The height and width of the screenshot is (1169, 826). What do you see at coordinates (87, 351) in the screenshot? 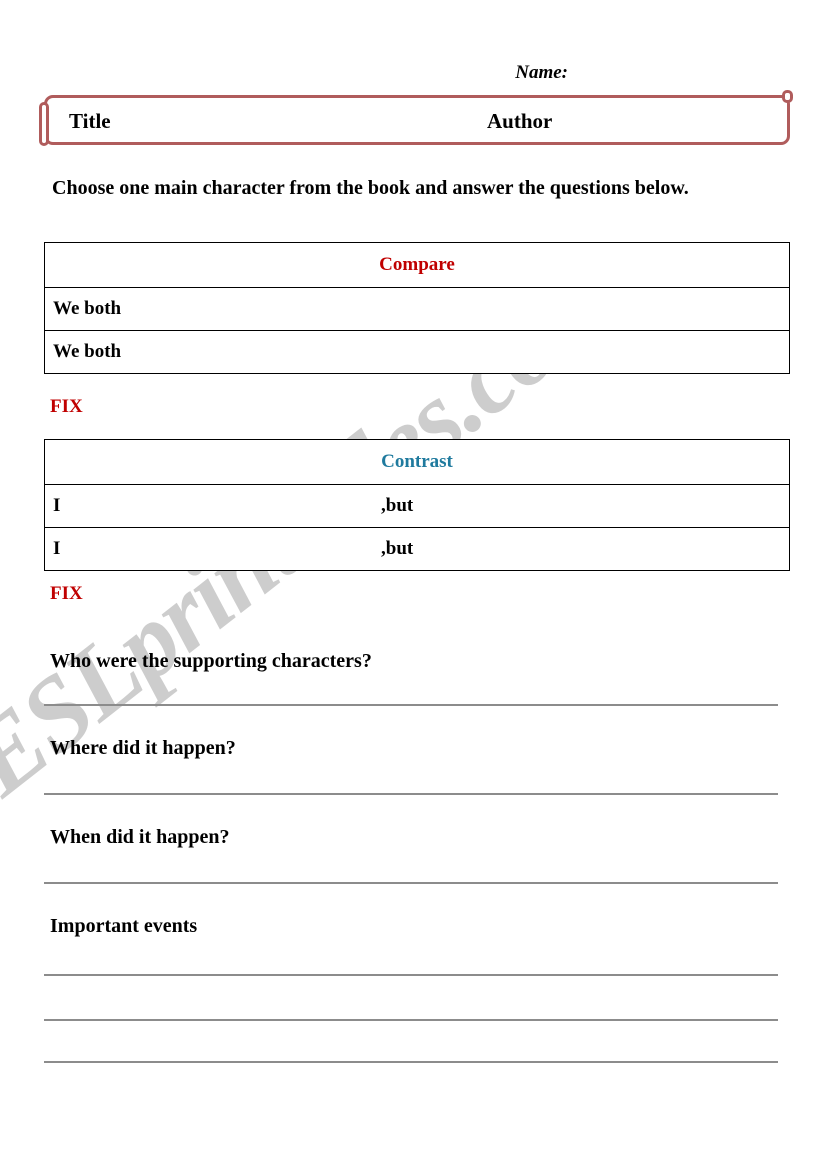
I see `compare-row-2-left-label: We both` at bounding box center [87, 351].